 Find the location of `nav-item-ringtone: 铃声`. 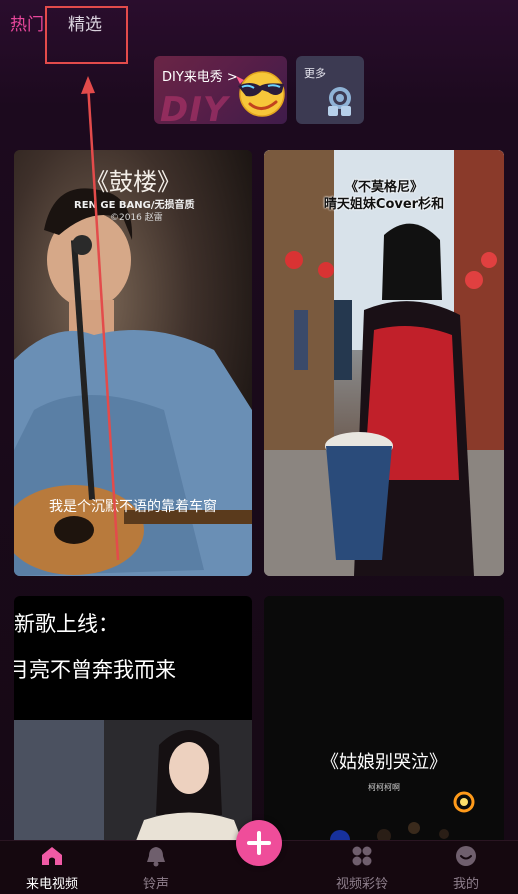

nav-item-ringtone: 铃声 is located at coordinates (156, 867).